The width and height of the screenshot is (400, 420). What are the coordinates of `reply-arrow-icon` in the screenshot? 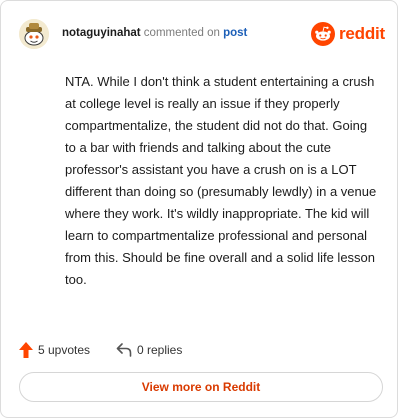 It's located at (124, 350).